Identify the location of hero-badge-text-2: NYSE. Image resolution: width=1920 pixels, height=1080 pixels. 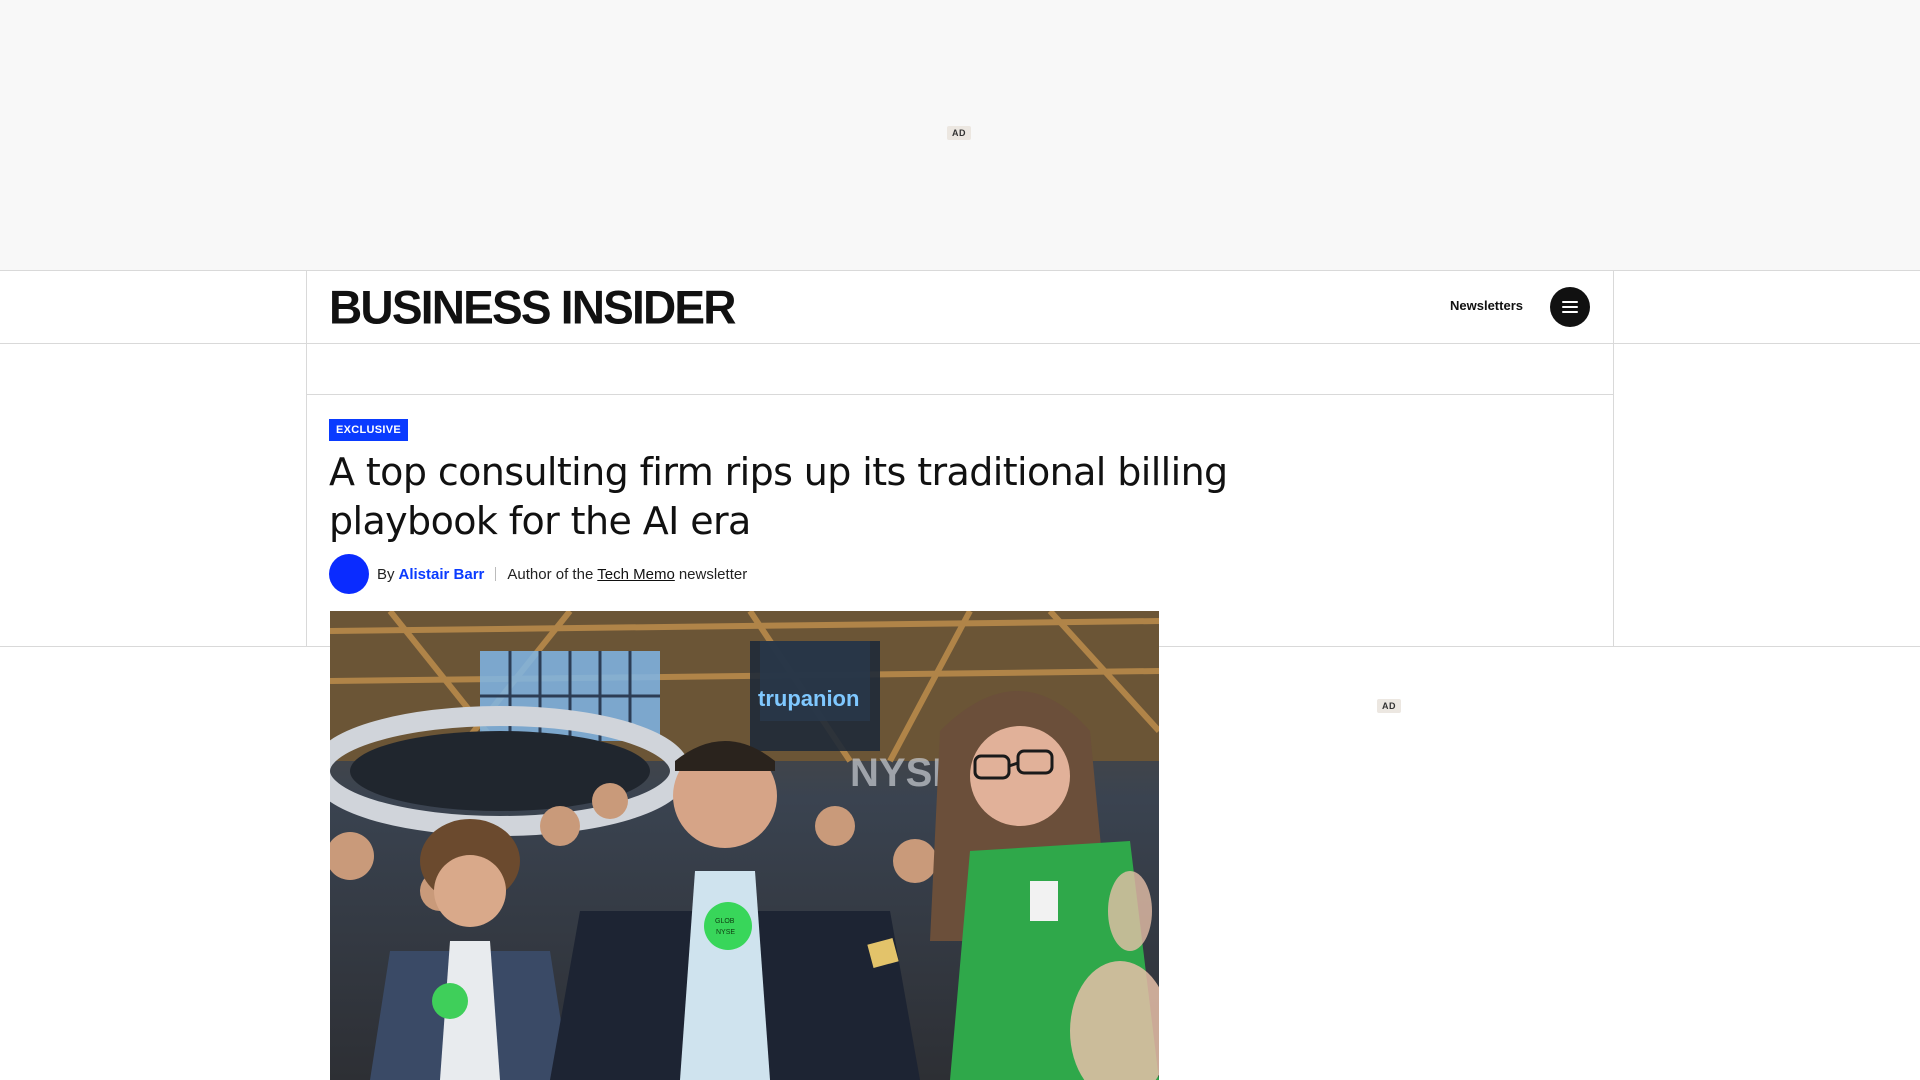
(725, 932).